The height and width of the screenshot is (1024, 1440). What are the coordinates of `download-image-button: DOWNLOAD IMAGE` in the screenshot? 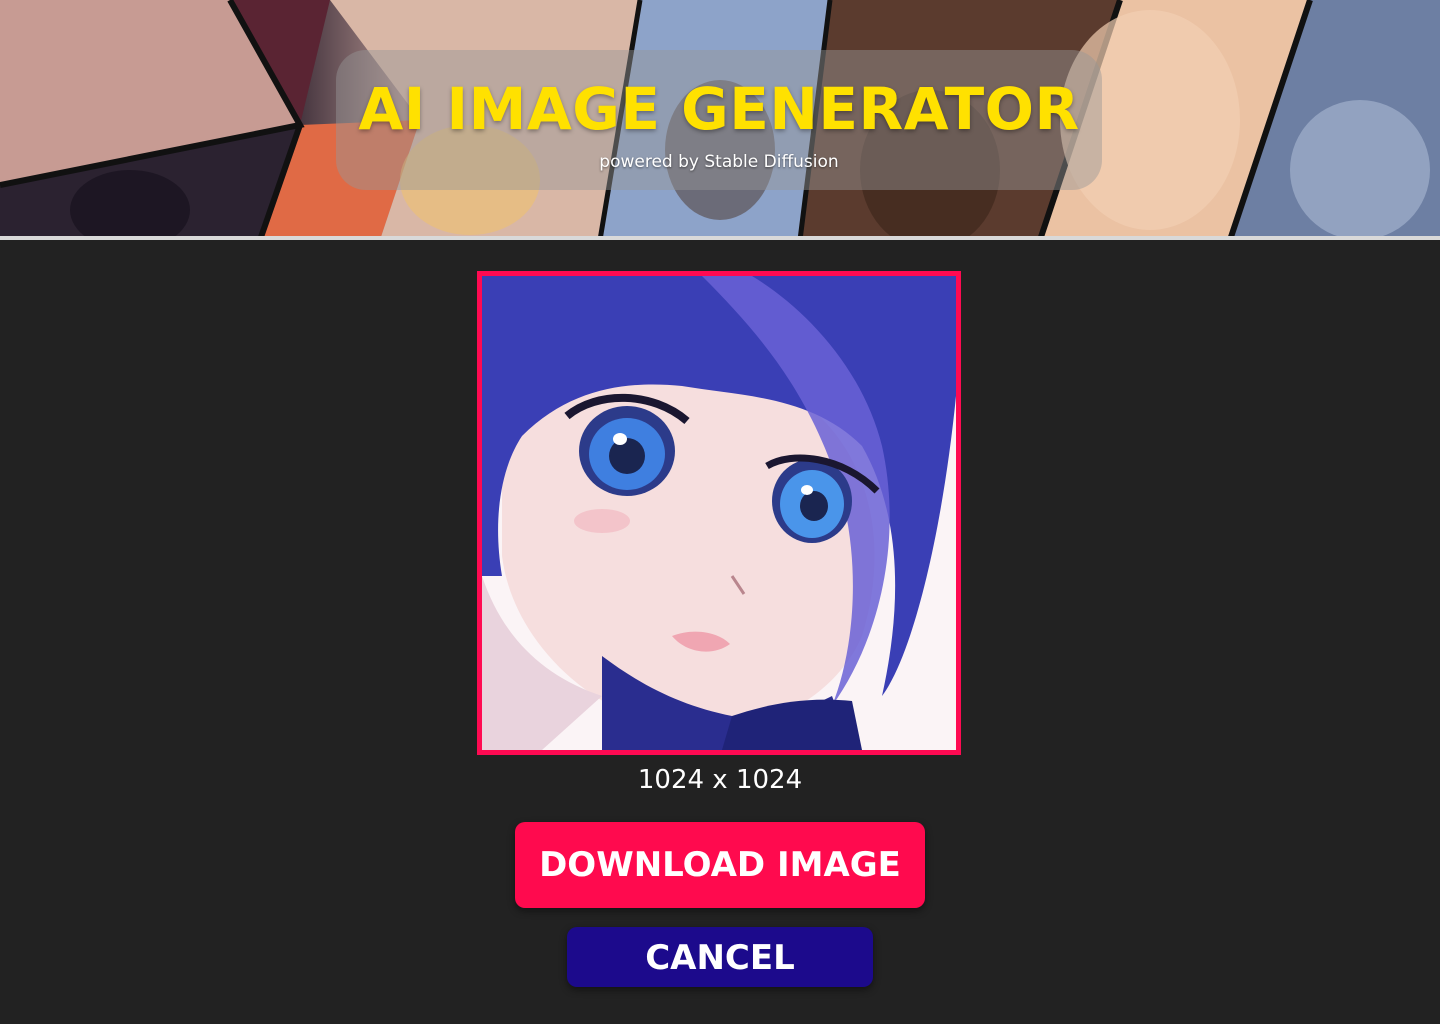 It's located at (720, 865).